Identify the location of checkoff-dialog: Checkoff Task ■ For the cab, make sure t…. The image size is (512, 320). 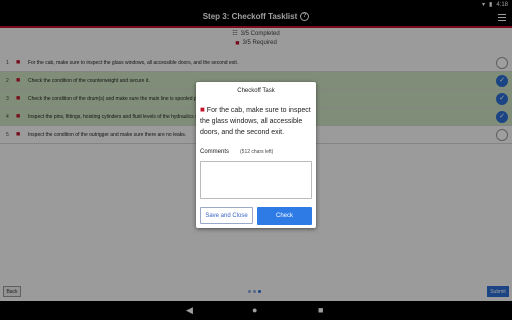
(256, 155).